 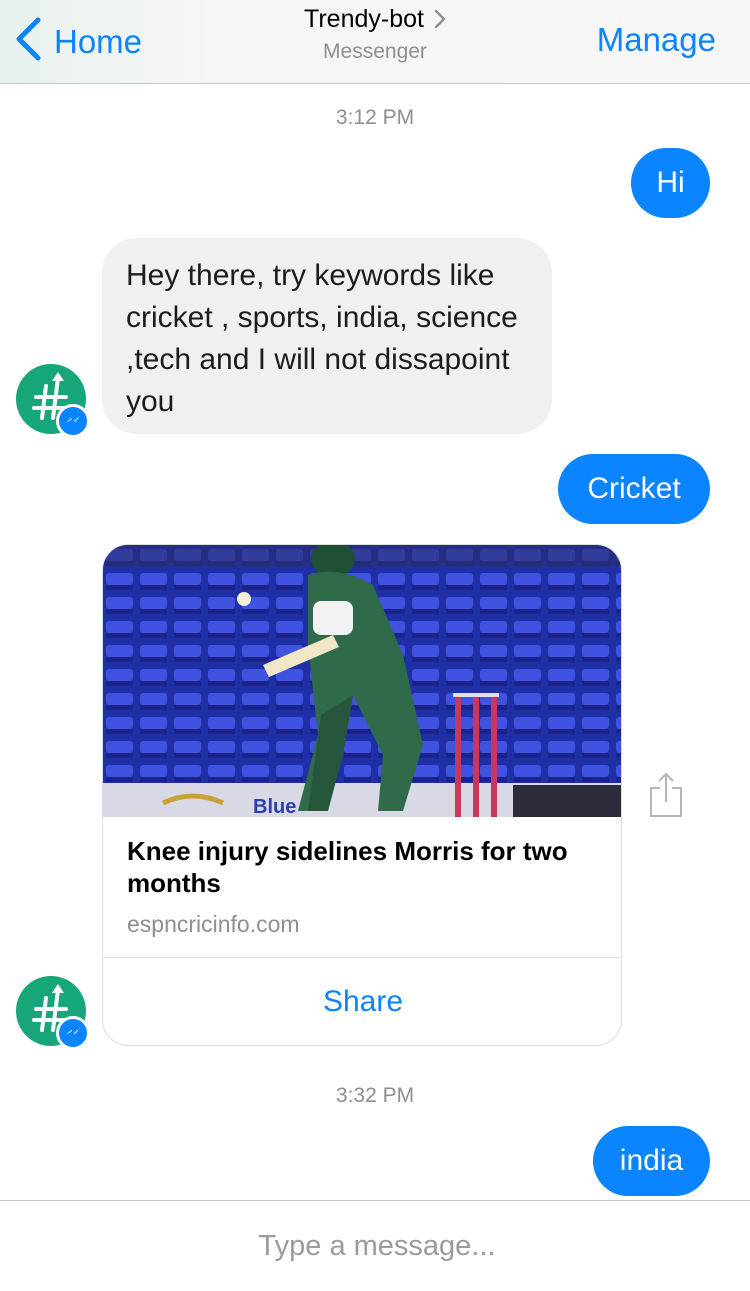 I want to click on cricket-batsman-photo: Blue, so click(x=362, y=681).